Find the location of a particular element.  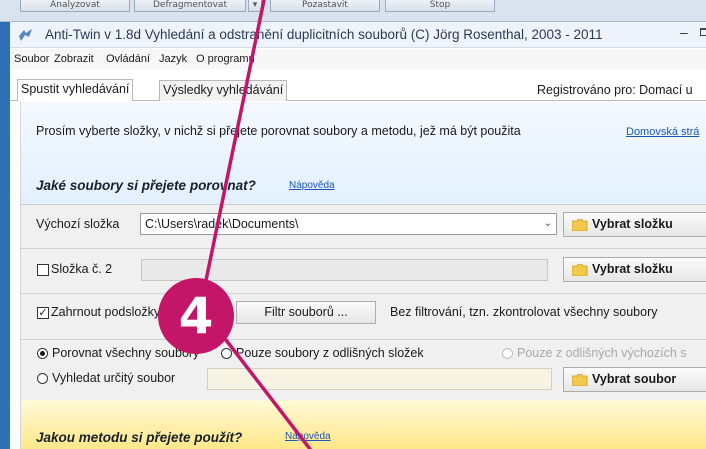

compare-diff-source-label: Pouze z odlišných výchozích s is located at coordinates (602, 353).